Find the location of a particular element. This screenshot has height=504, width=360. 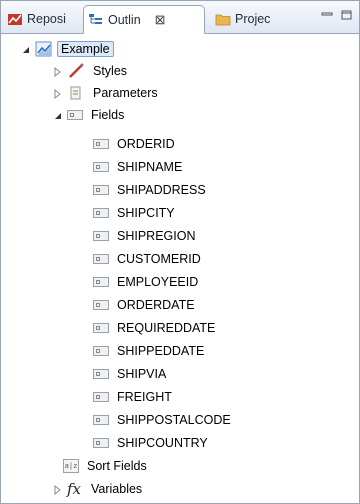

field-item: SHIPPOSTALCODE is located at coordinates (162, 420).